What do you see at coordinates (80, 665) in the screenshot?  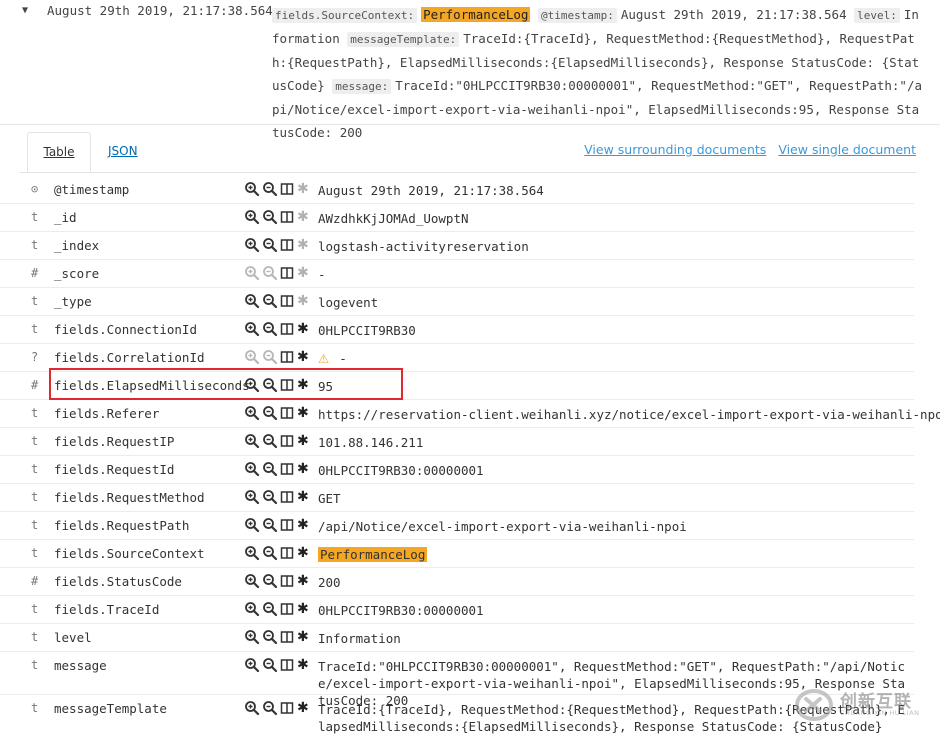 I see `field-name: message` at bounding box center [80, 665].